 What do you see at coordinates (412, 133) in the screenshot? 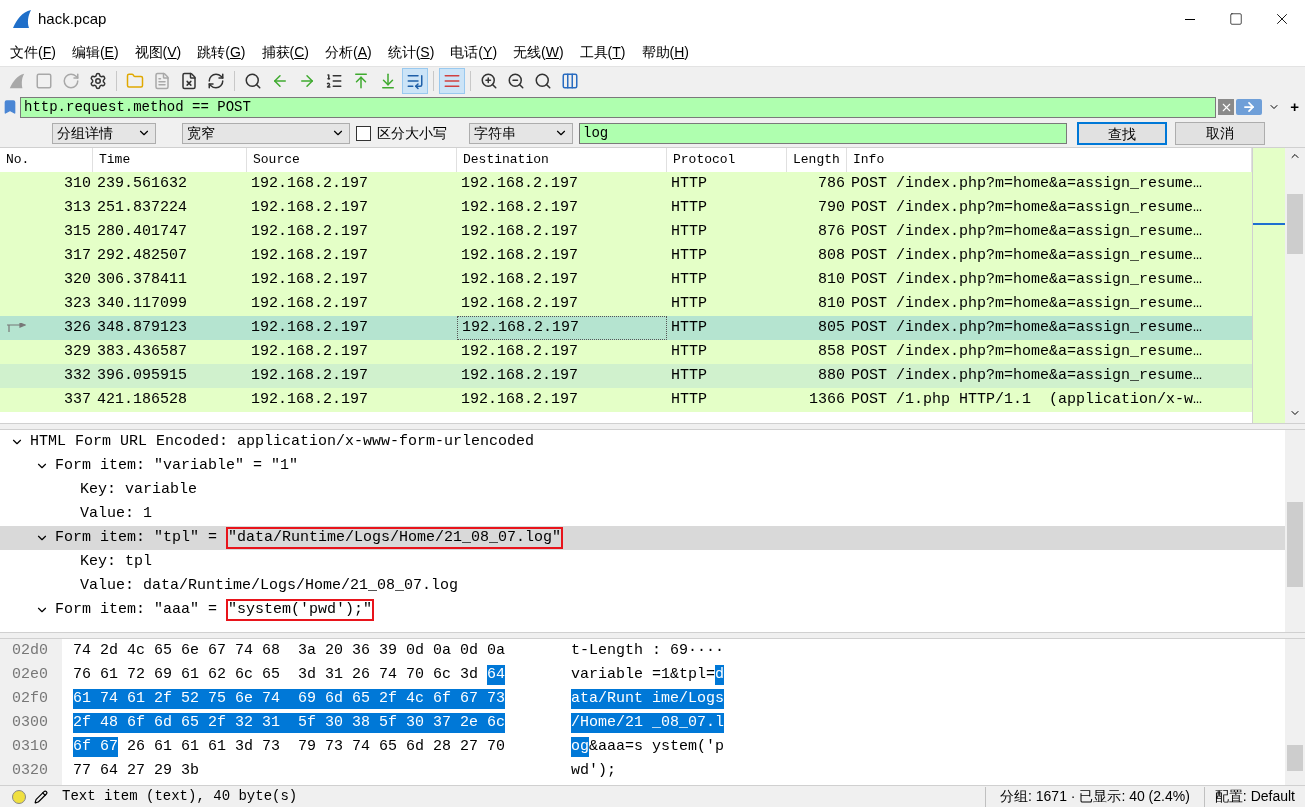
I see `checkbox-label: 区分大小写` at bounding box center [412, 133].